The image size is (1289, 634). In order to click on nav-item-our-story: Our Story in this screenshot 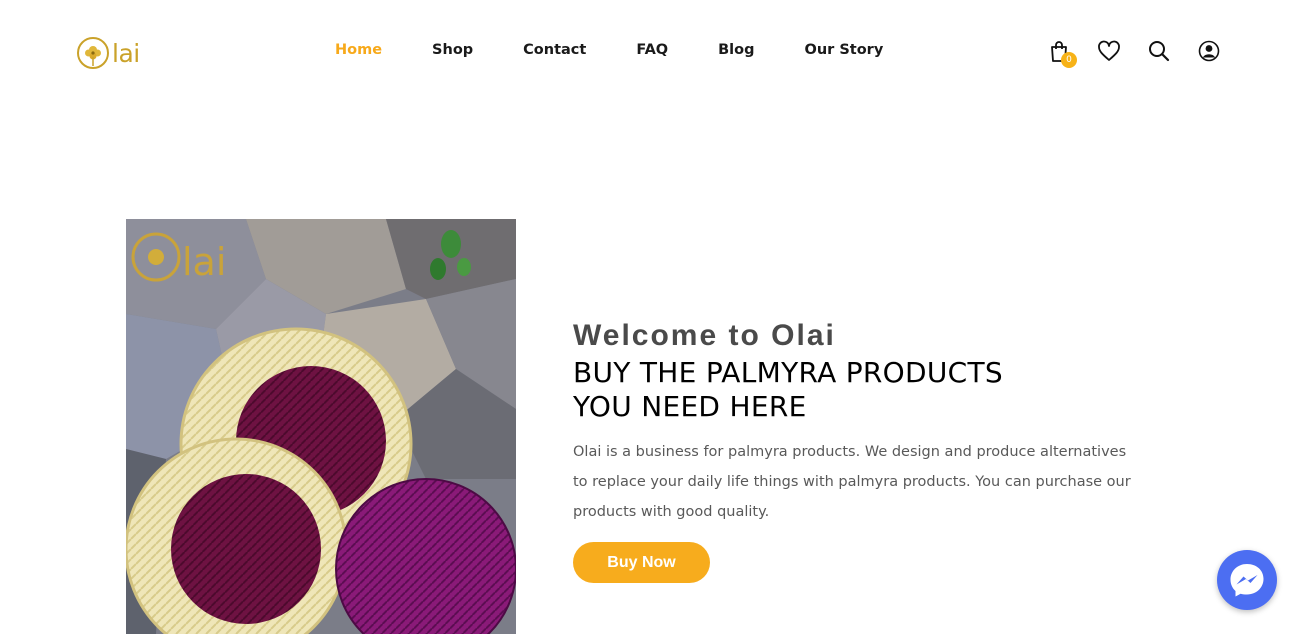, I will do `click(844, 50)`.